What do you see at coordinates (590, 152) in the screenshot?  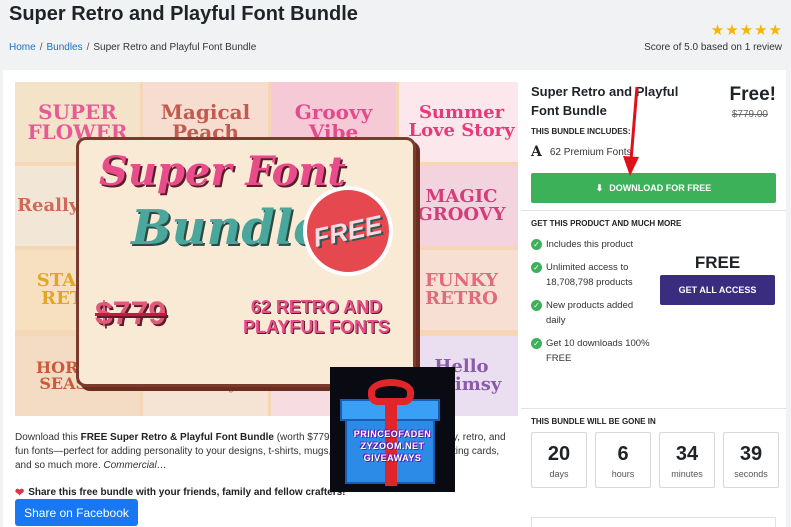 I see `includes-text: 62 Premium Fonts` at bounding box center [590, 152].